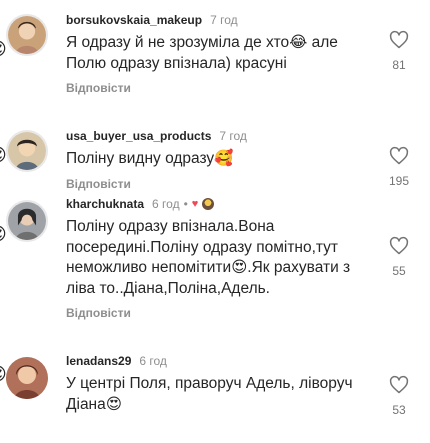  Describe the element at coordinates (399, 181) in the screenshot. I see `like-count: 195` at that location.